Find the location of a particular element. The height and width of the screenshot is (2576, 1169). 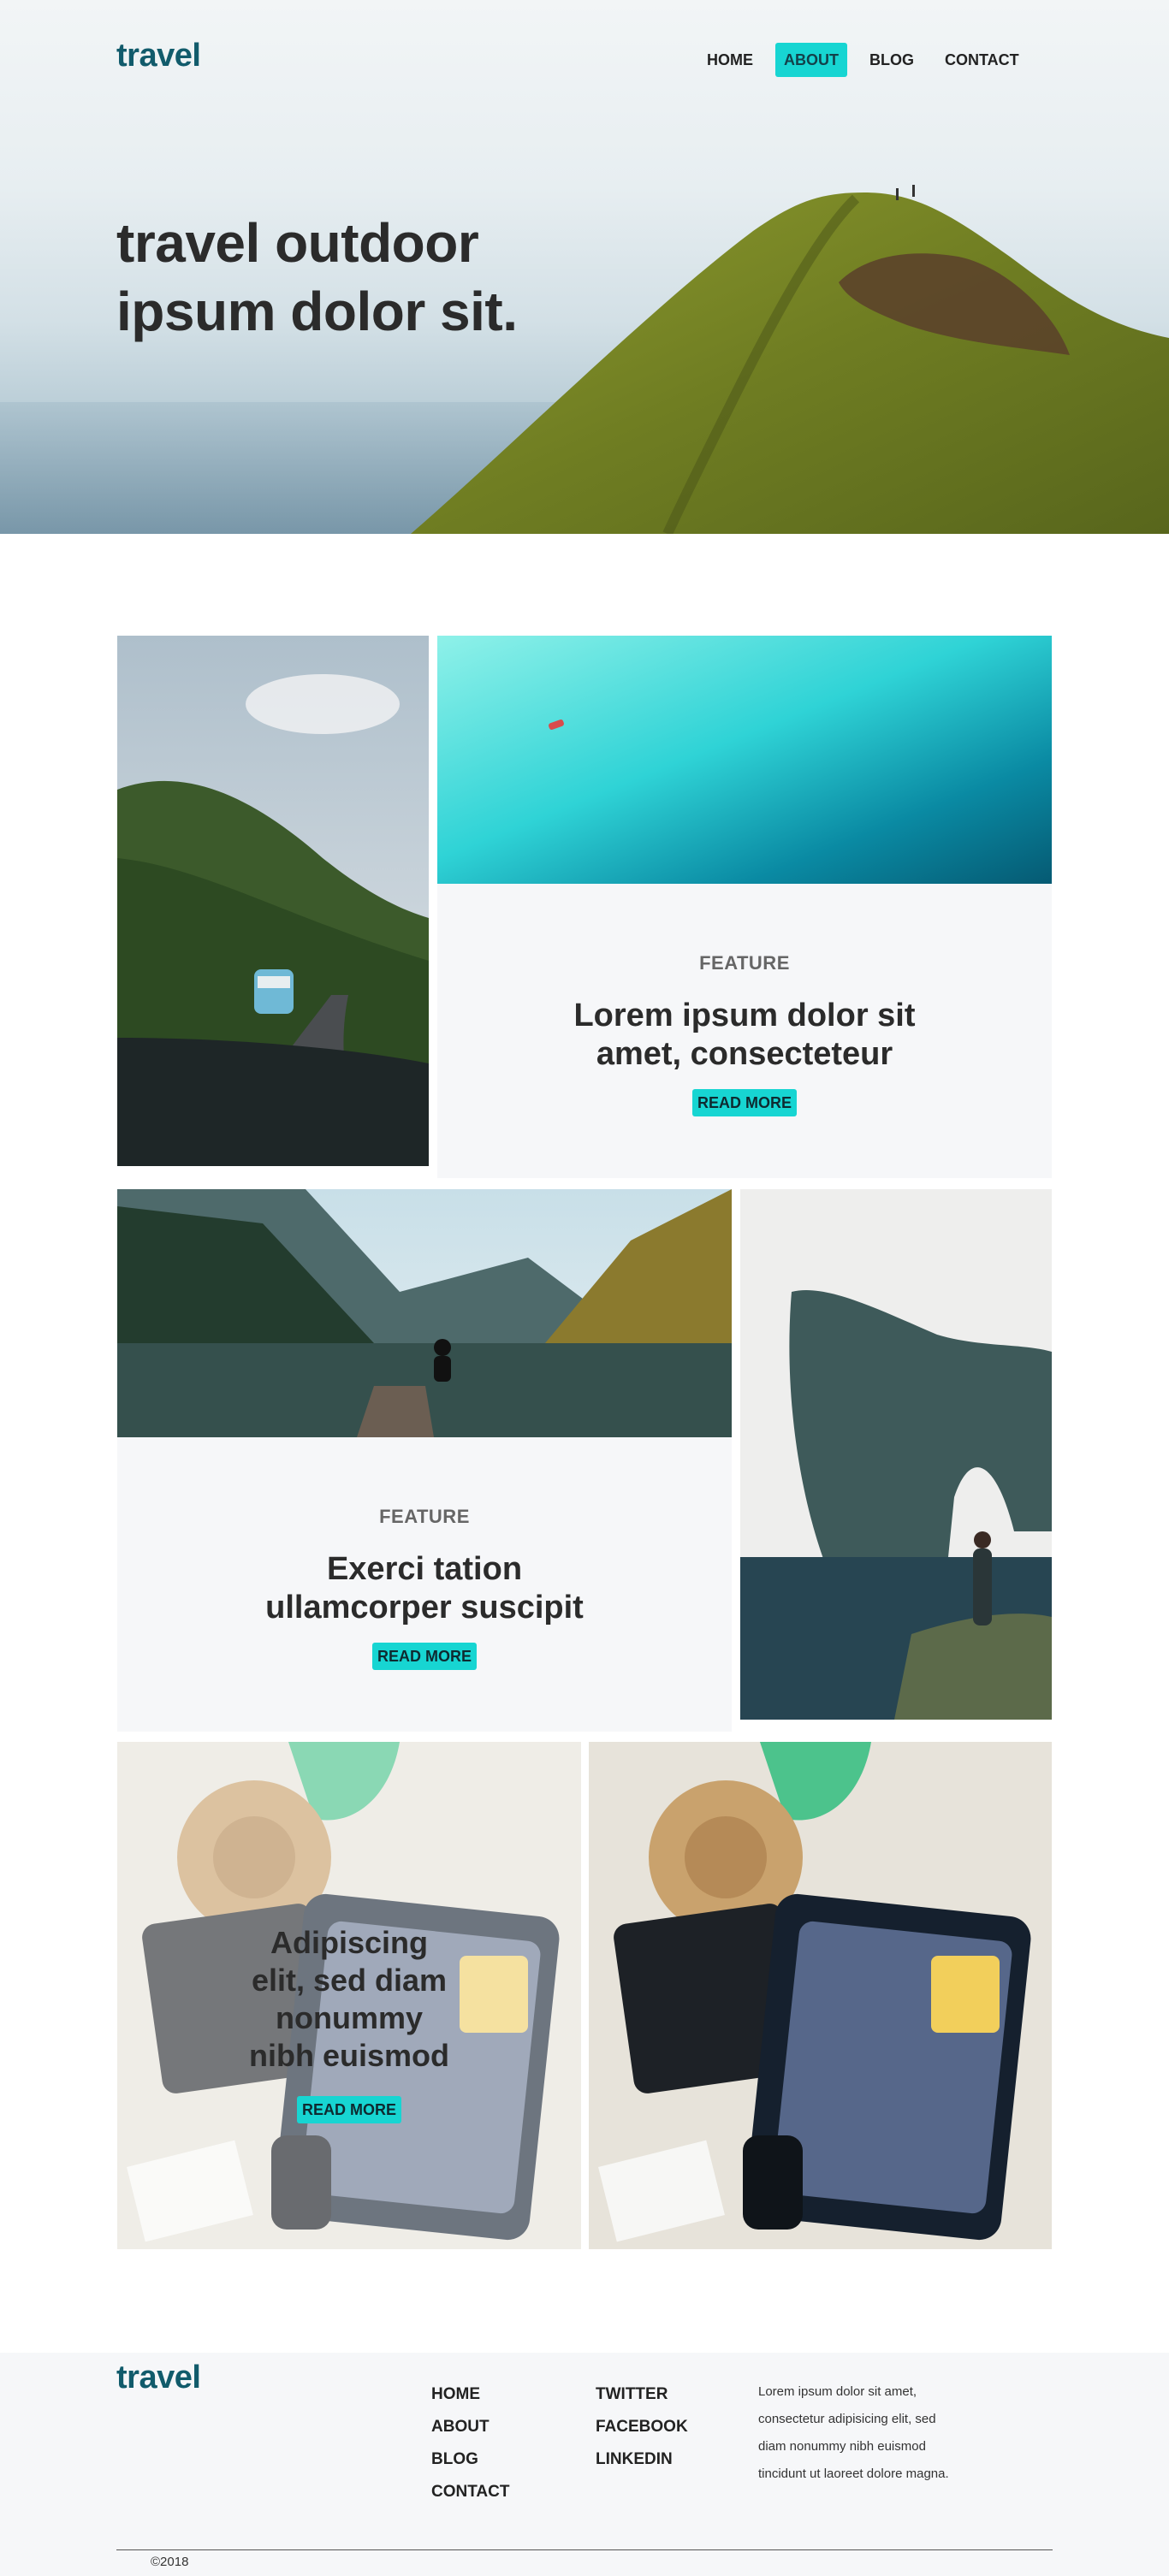

footer-divider is located at coordinates (584, 2549).